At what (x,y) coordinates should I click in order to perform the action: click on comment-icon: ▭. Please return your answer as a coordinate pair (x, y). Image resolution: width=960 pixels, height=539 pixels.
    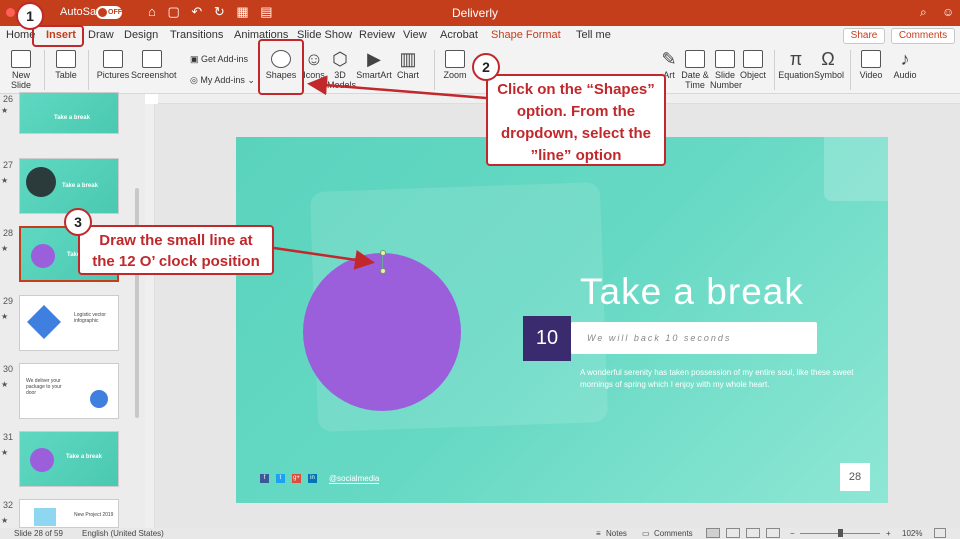
    Looking at the image, I should click on (646, 533).